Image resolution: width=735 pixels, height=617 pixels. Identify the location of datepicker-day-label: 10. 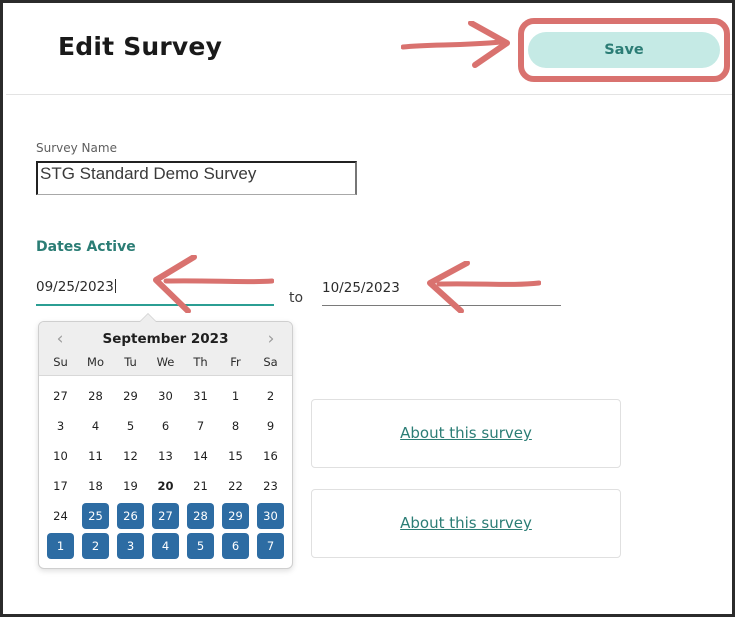
(60, 456).